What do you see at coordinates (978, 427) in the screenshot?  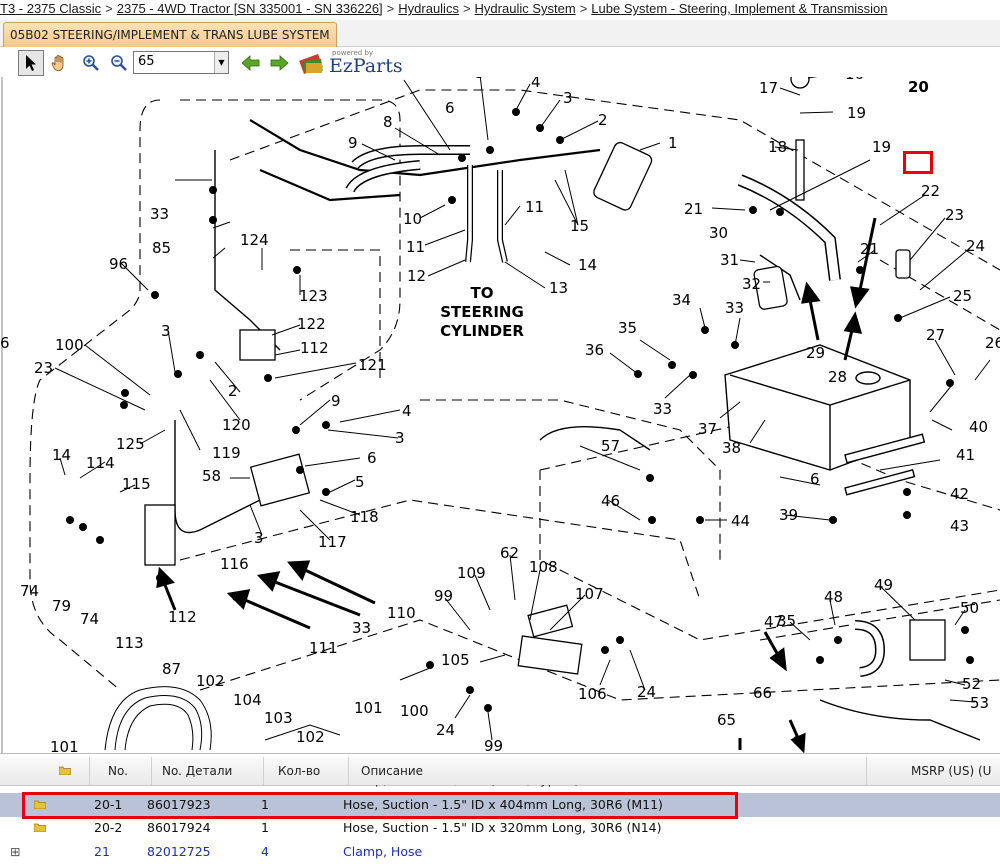 I see `callout-40: 40` at bounding box center [978, 427].